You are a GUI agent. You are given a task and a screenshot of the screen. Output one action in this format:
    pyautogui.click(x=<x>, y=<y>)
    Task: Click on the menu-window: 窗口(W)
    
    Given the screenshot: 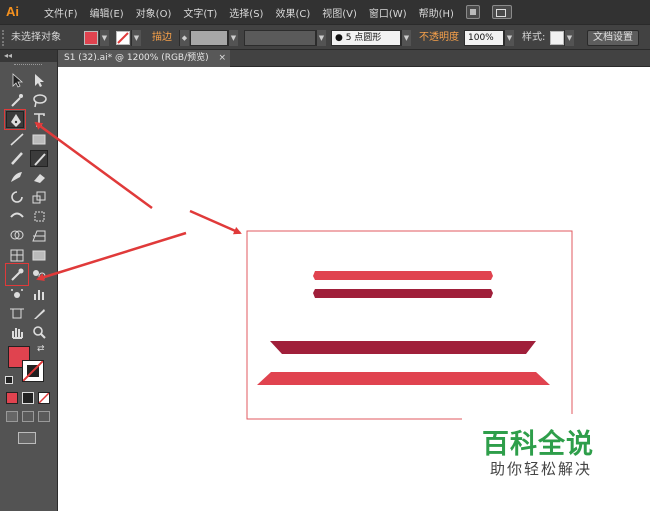 What is the action you would take?
    pyautogui.click(x=388, y=12)
    